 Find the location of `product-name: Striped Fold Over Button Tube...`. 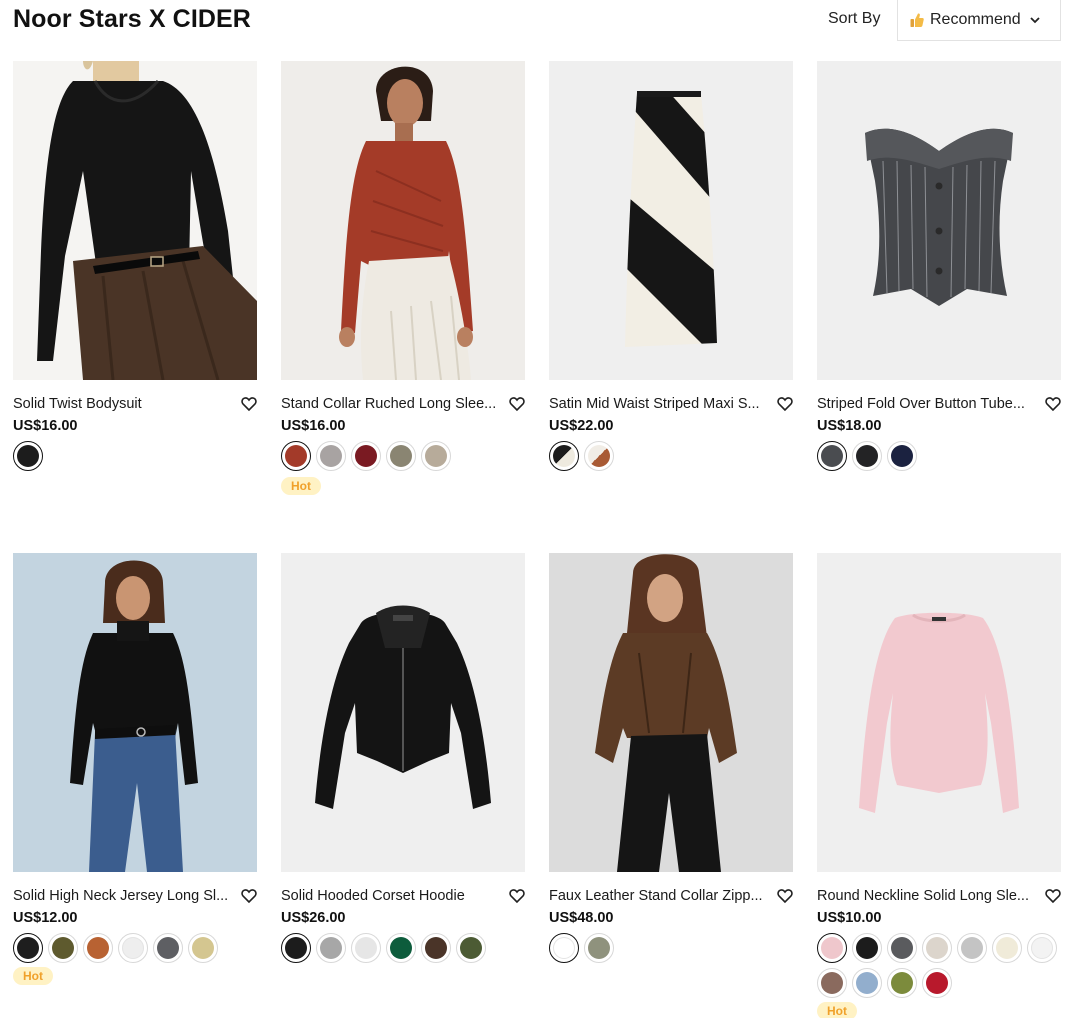

product-name: Striped Fold Over Button Tube... is located at coordinates (929, 404).